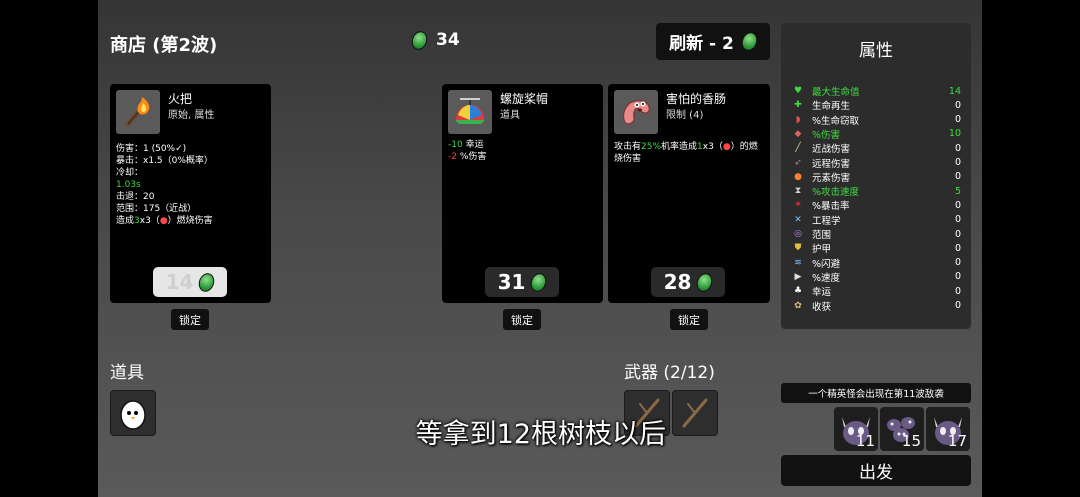 Image resolution: width=1080 pixels, height=497 pixels. What do you see at coordinates (876, 220) in the screenshot?
I see `attribute-row: ✕ 工程学 0` at bounding box center [876, 220].